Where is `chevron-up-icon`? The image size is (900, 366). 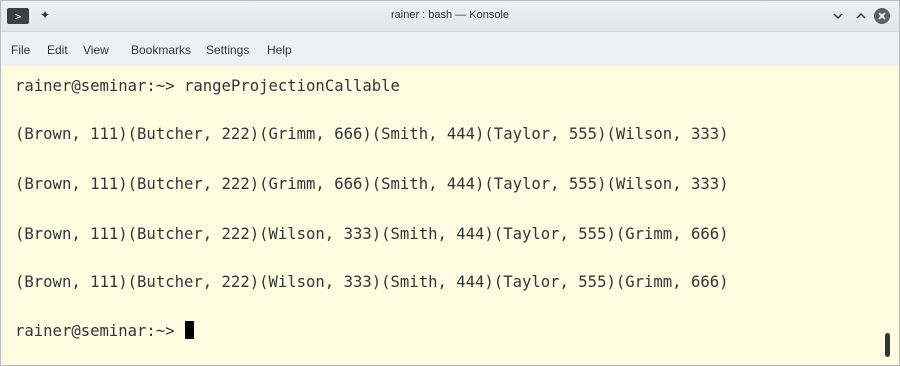 chevron-up-icon is located at coordinates (861, 15).